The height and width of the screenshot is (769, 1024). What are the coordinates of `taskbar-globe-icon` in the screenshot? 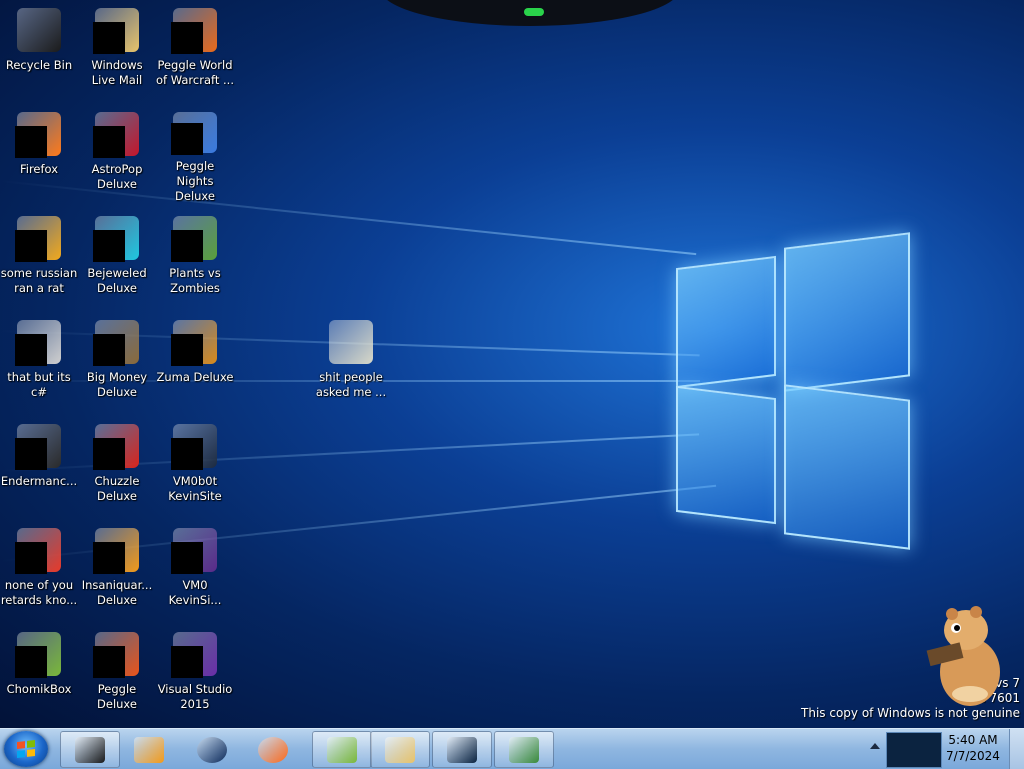 It's located at (212, 749).